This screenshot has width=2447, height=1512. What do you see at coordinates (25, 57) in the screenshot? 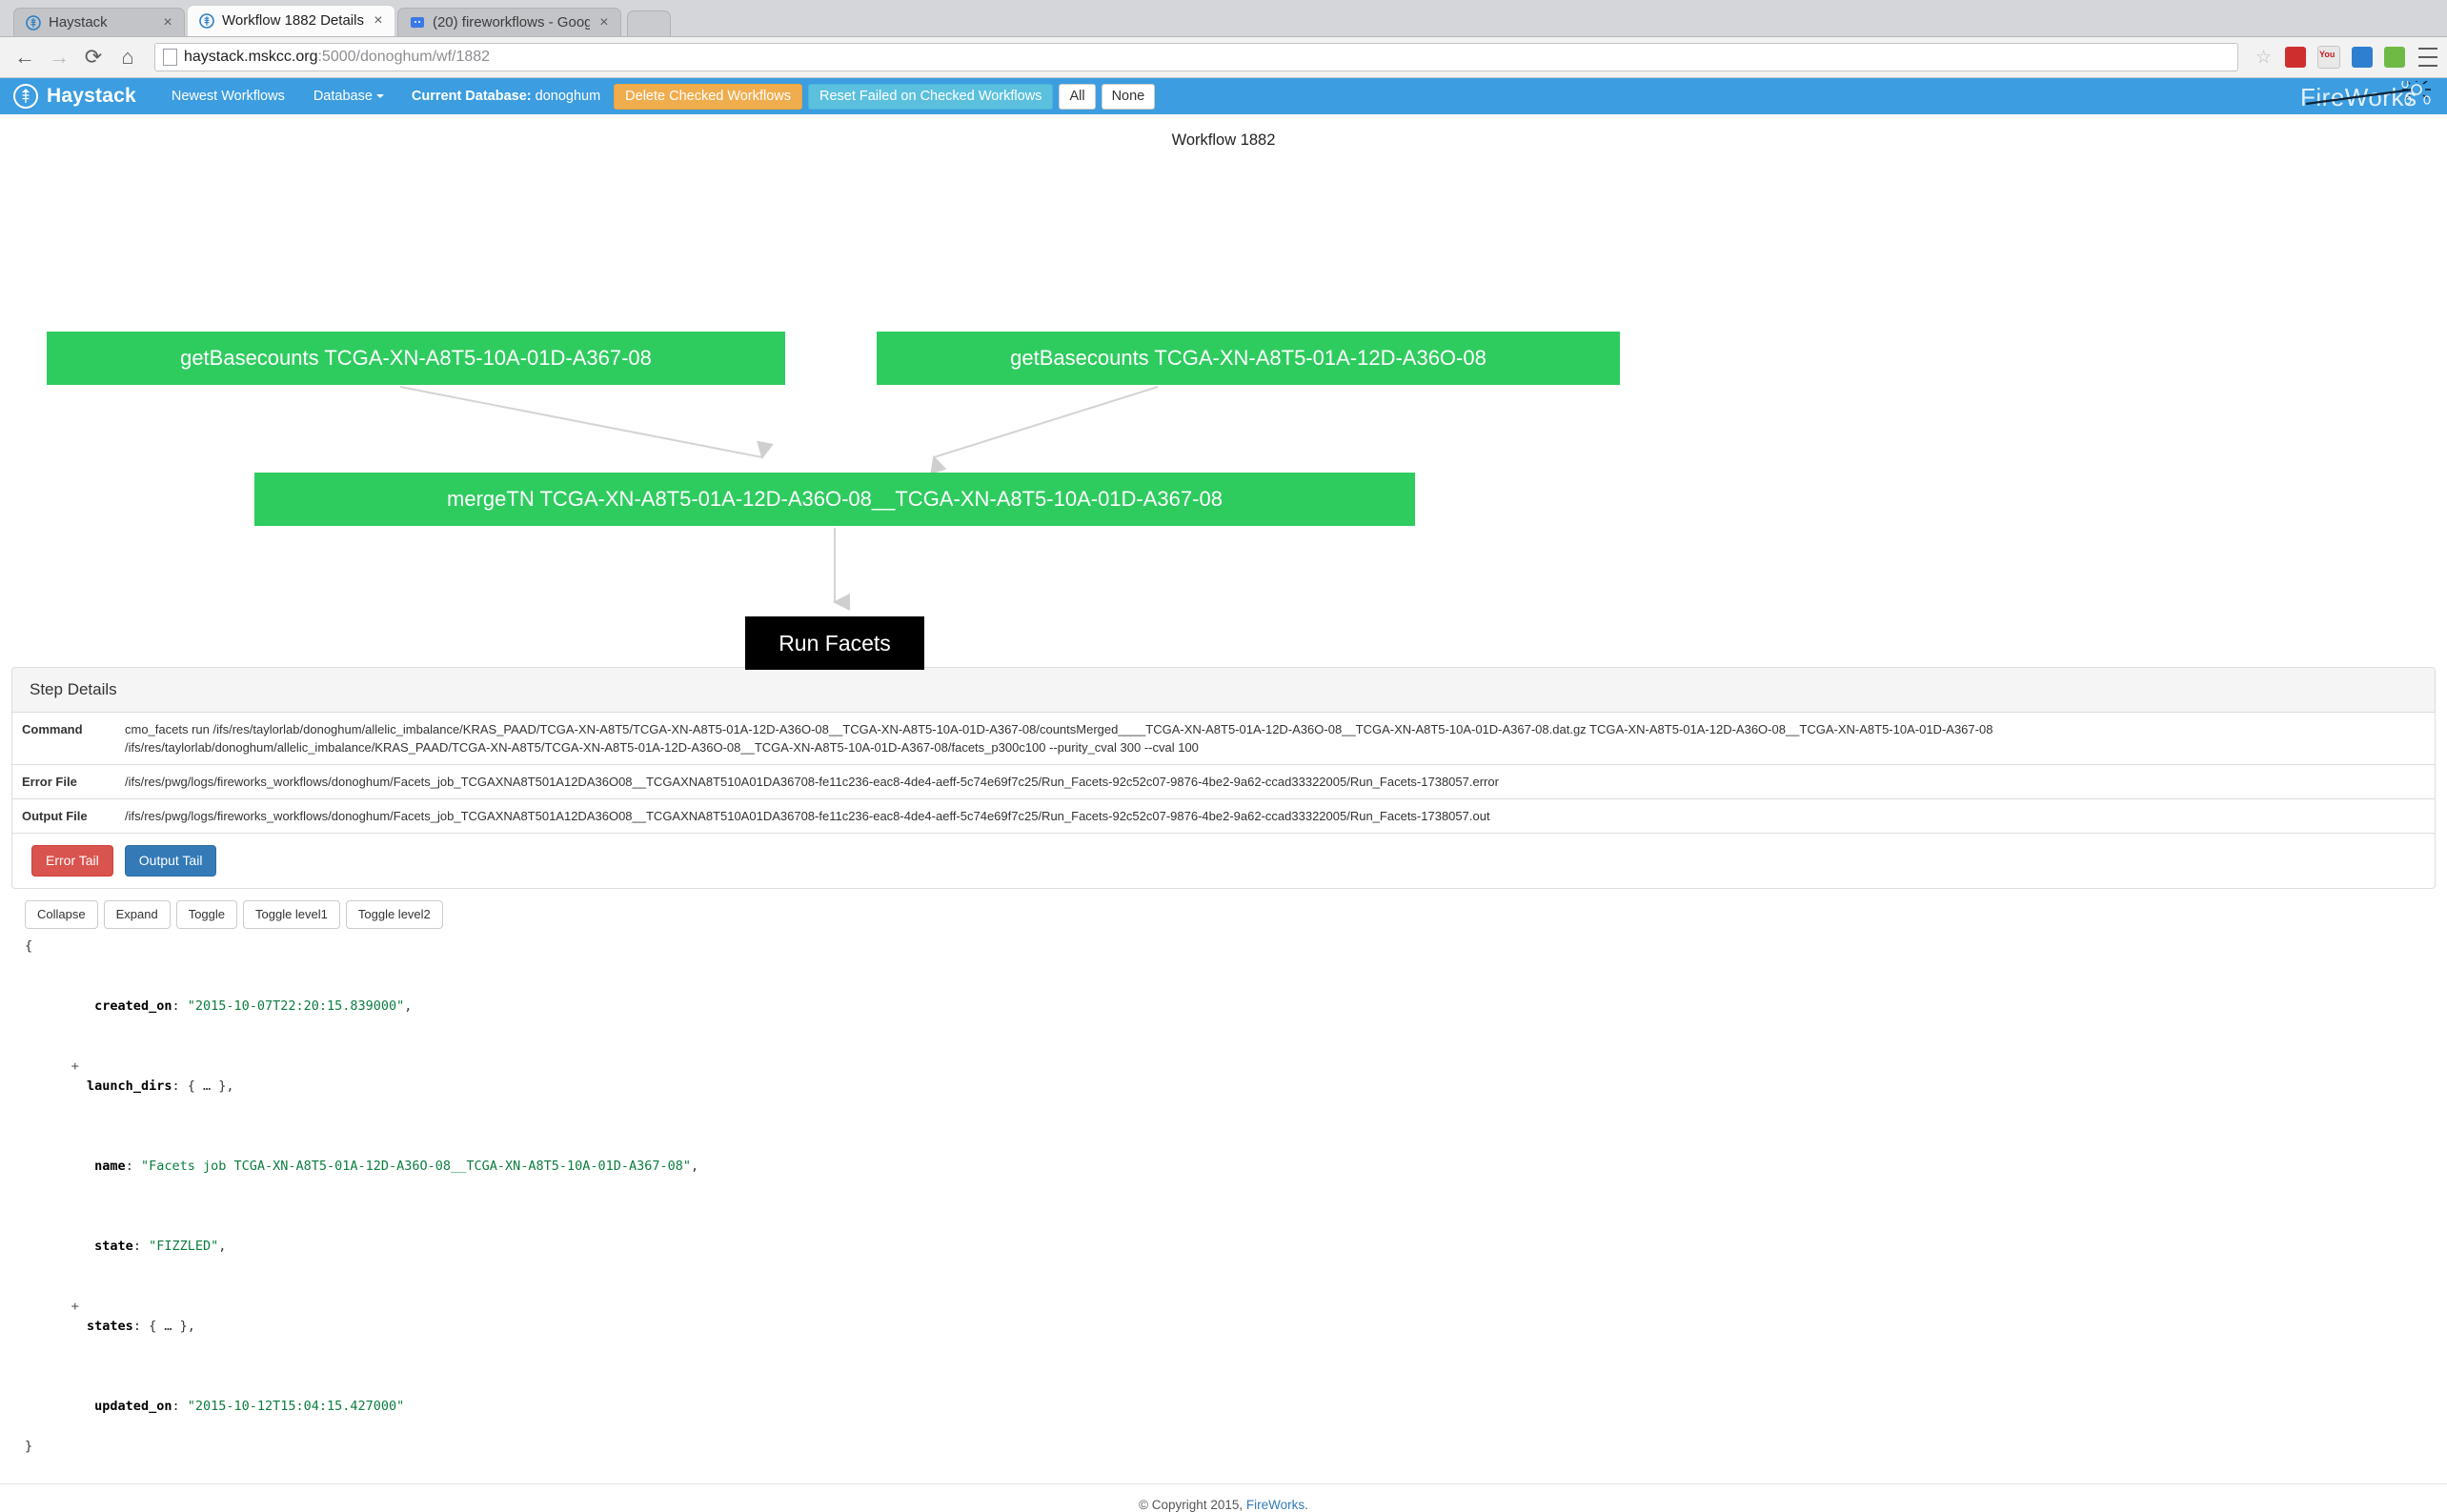
I see `back-arrow-icon: ←` at bounding box center [25, 57].